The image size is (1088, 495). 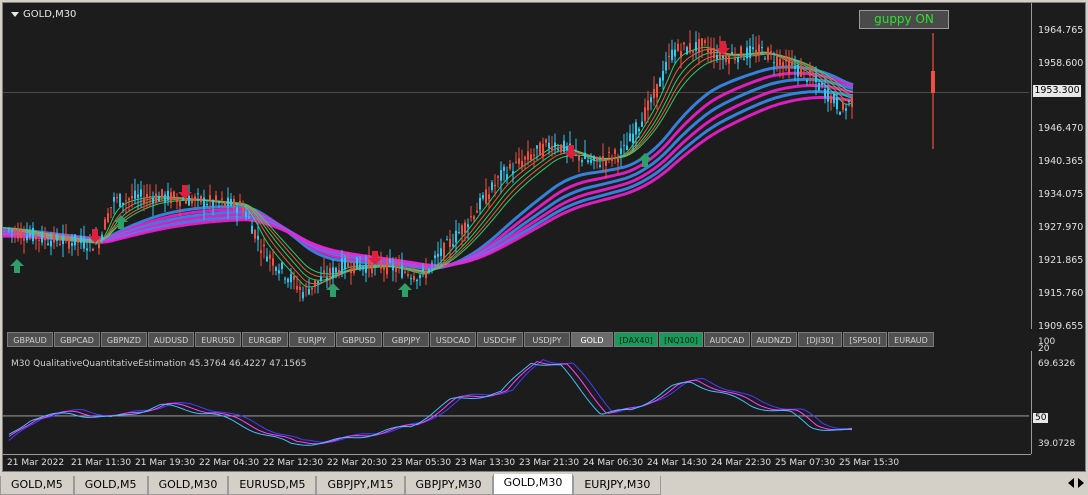 I want to click on dropdown-triangle-icon, so click(x=15, y=14).